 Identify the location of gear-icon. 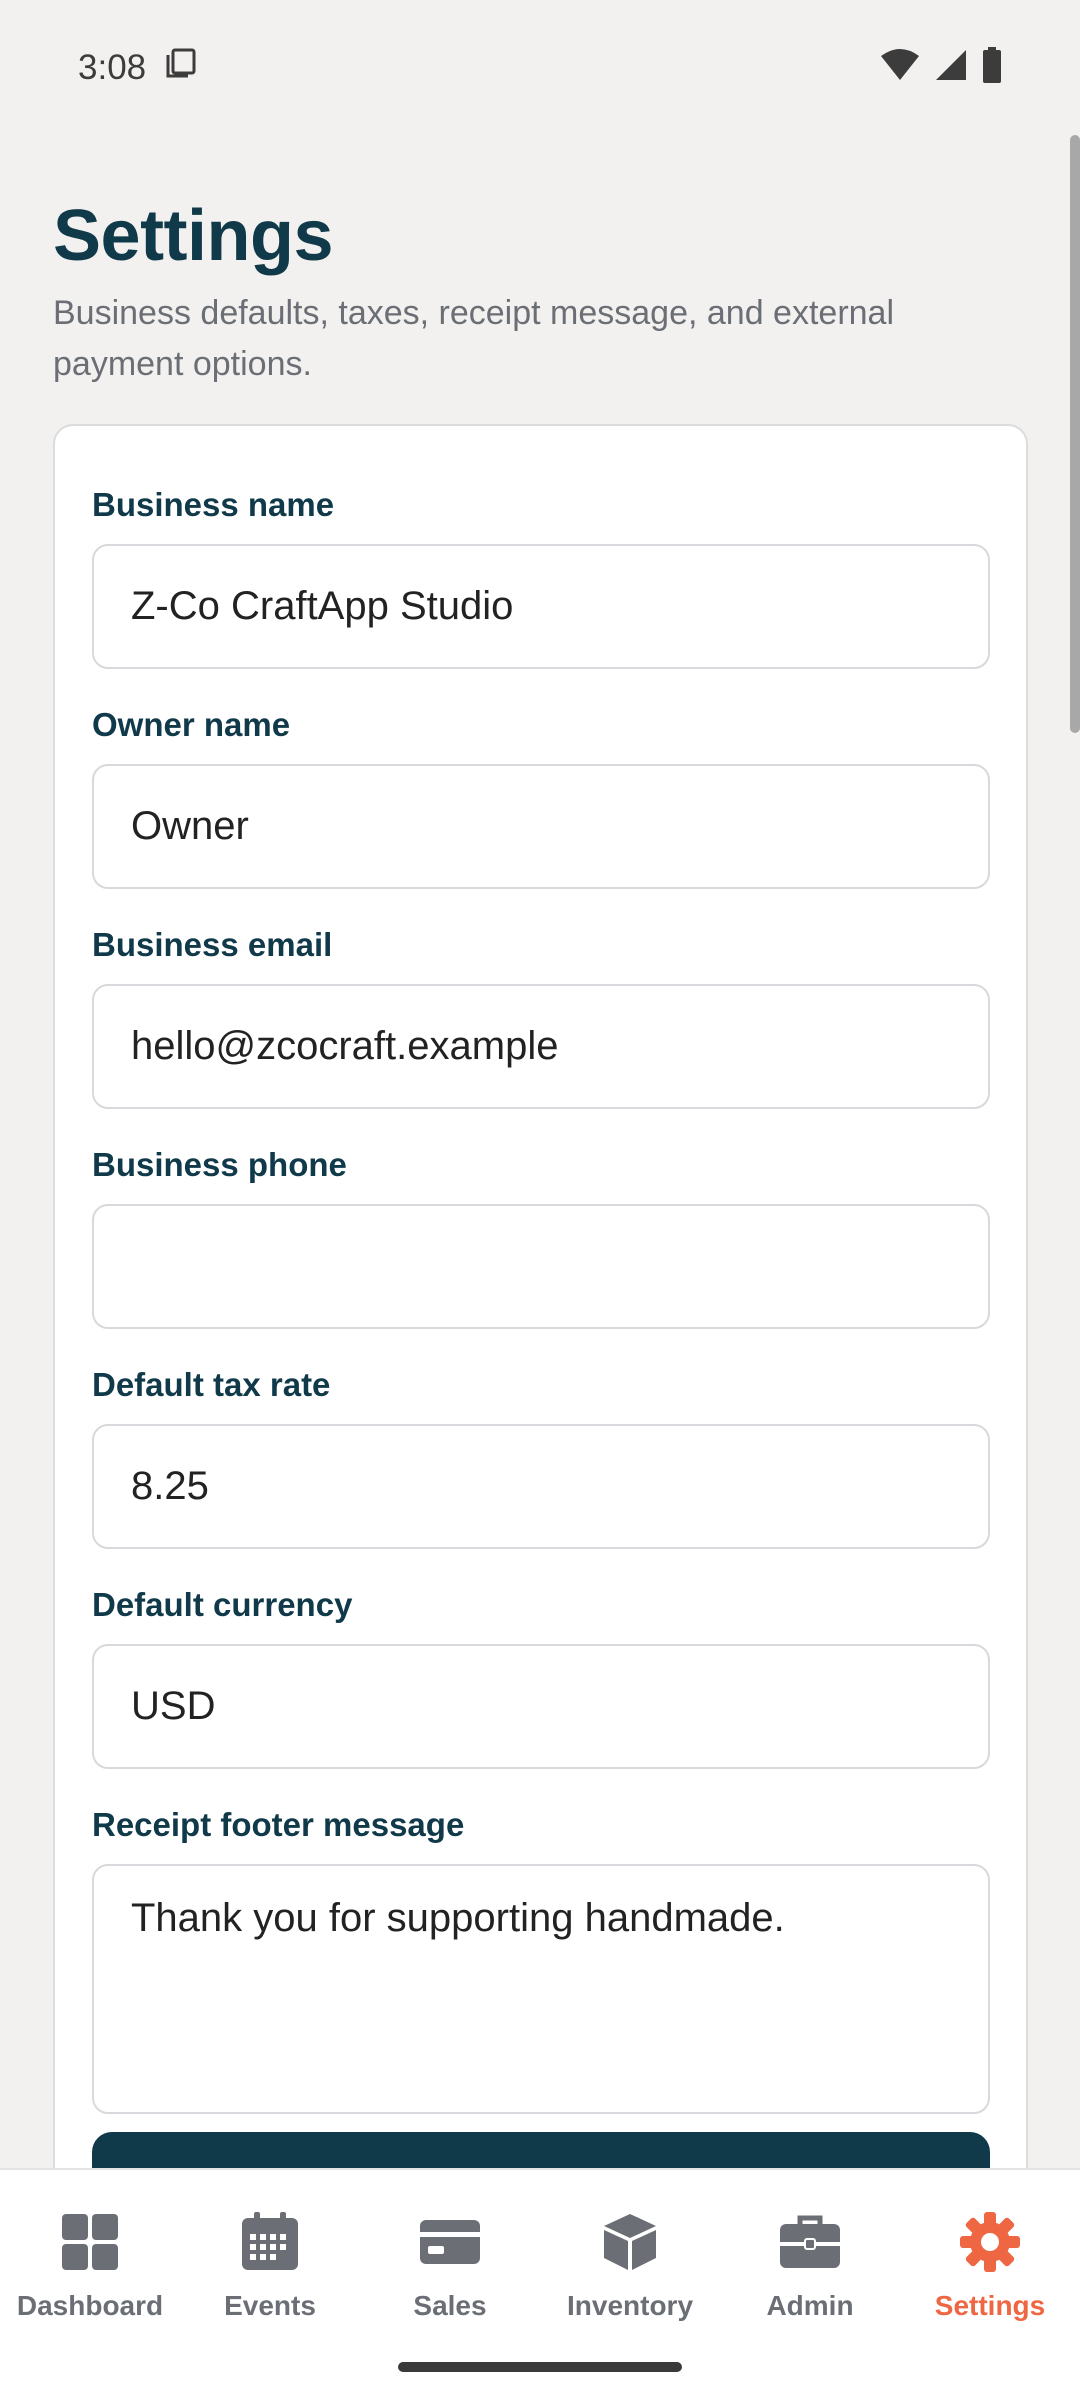
(990, 2242).